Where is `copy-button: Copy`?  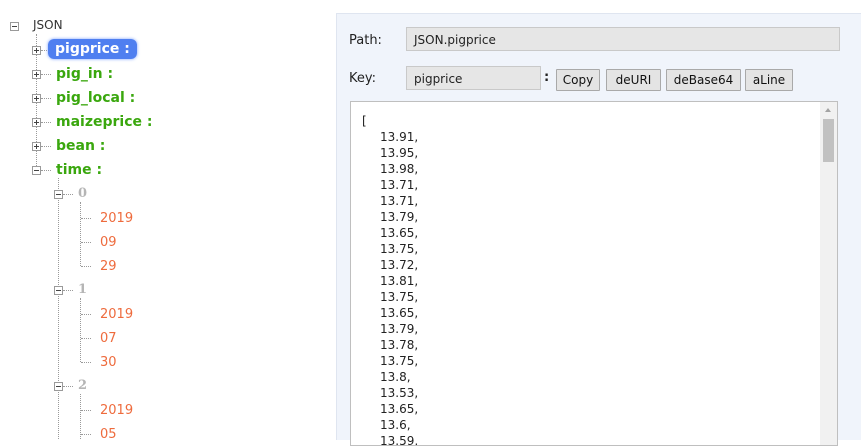 copy-button: Copy is located at coordinates (578, 80).